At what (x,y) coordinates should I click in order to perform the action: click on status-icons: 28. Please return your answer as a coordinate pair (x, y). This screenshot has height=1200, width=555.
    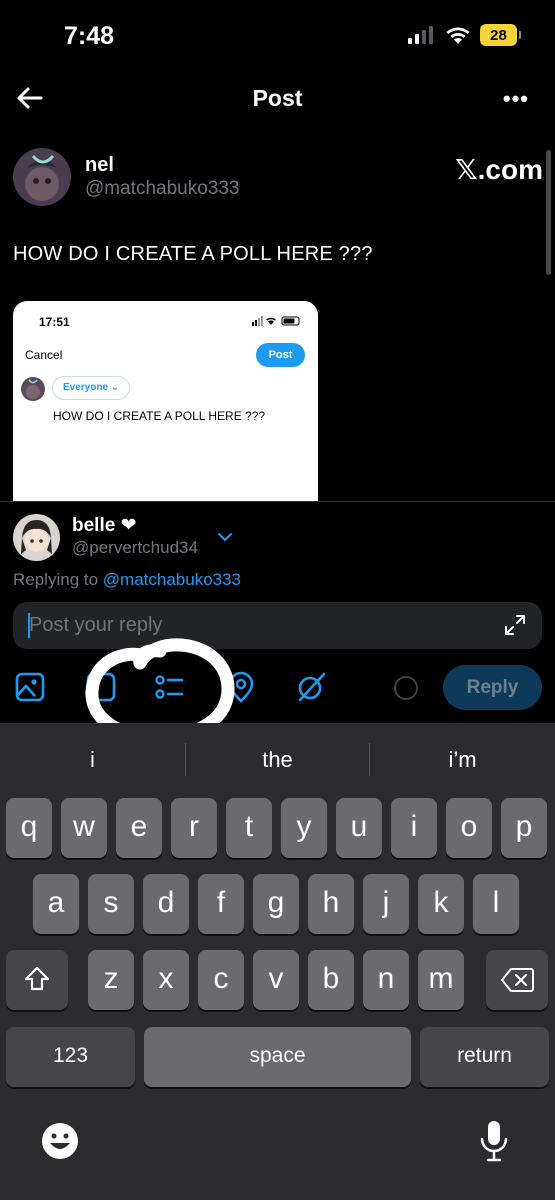
    Looking at the image, I should click on (464, 35).